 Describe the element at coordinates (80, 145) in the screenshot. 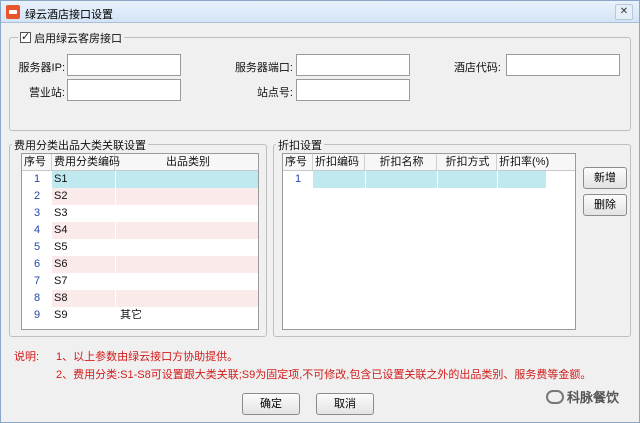

I see `category-link-group-title: 费用分类出品大类关联设置` at that location.